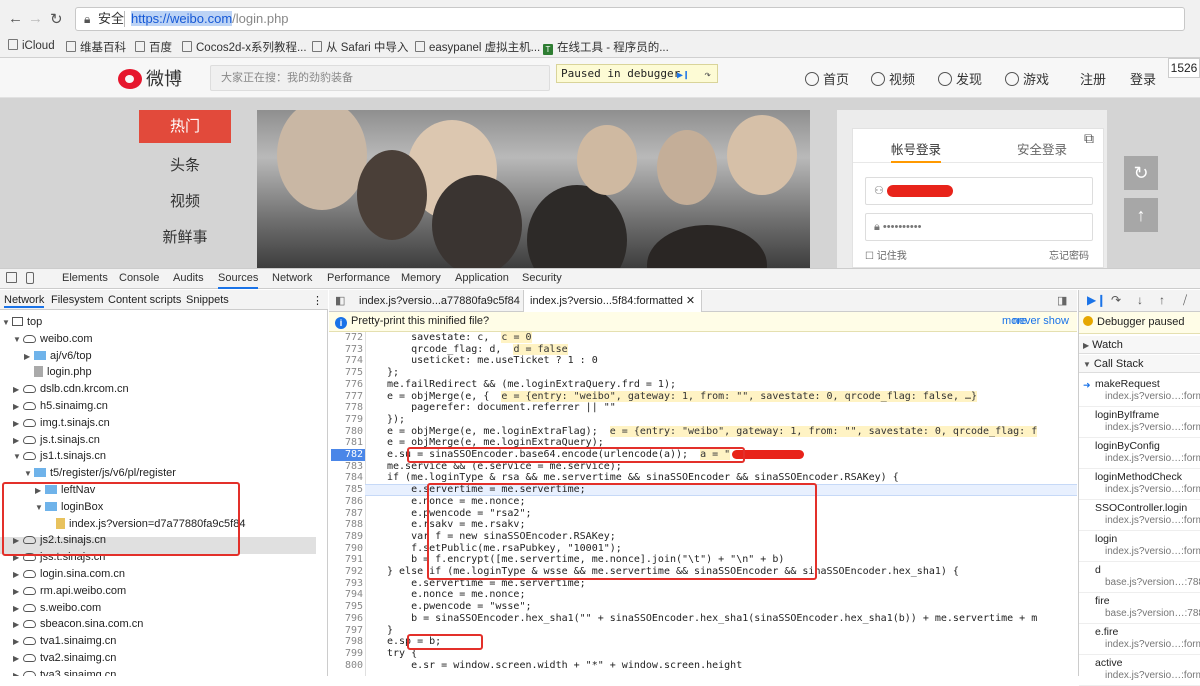  I want to click on toggle-debugger-icon: ◨, so click(1062, 301).